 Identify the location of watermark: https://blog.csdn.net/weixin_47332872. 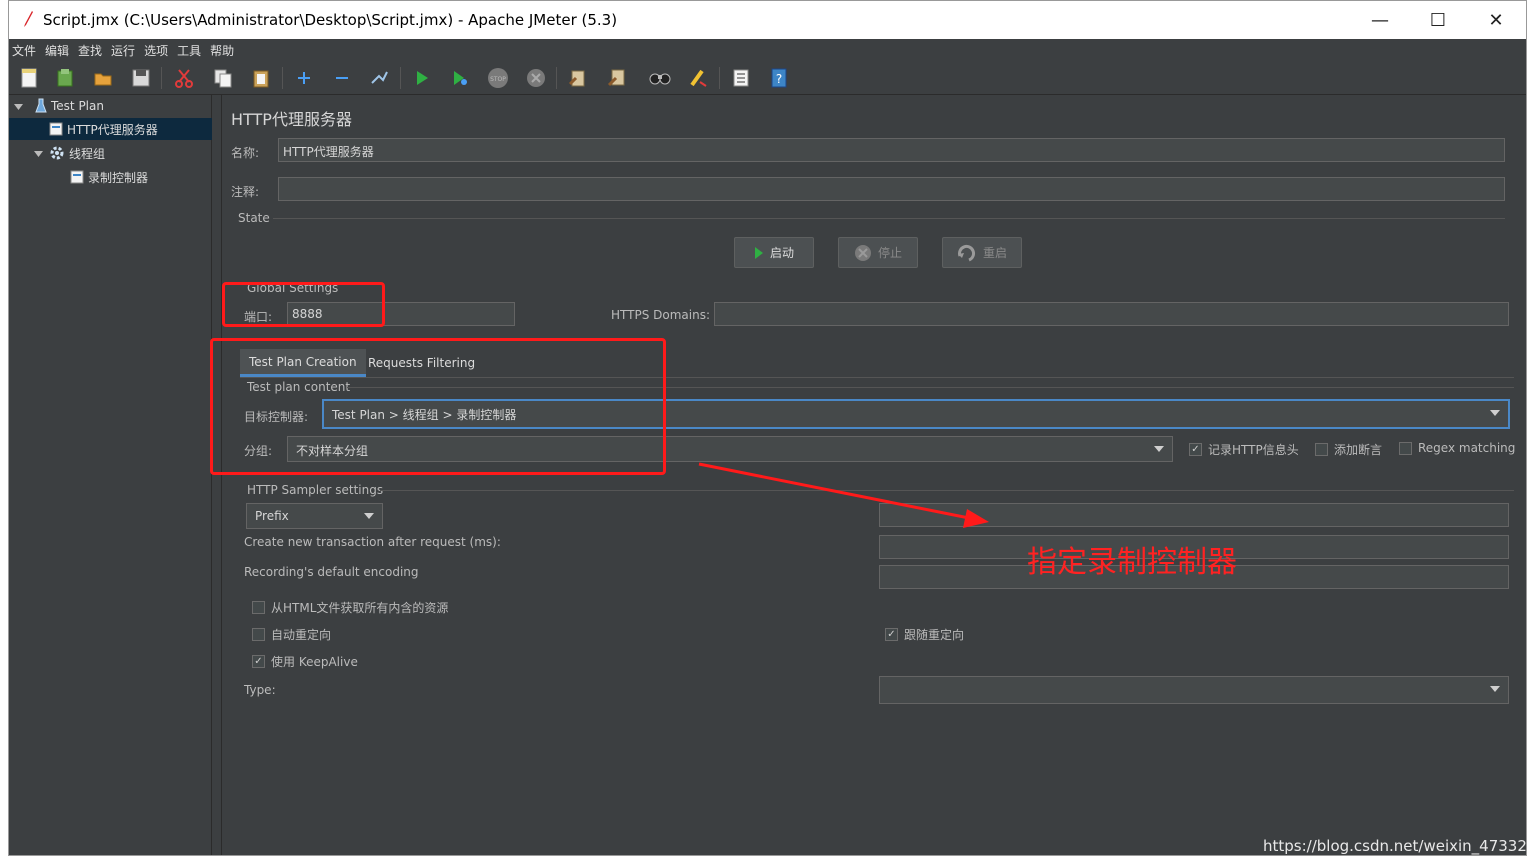
(1395, 846).